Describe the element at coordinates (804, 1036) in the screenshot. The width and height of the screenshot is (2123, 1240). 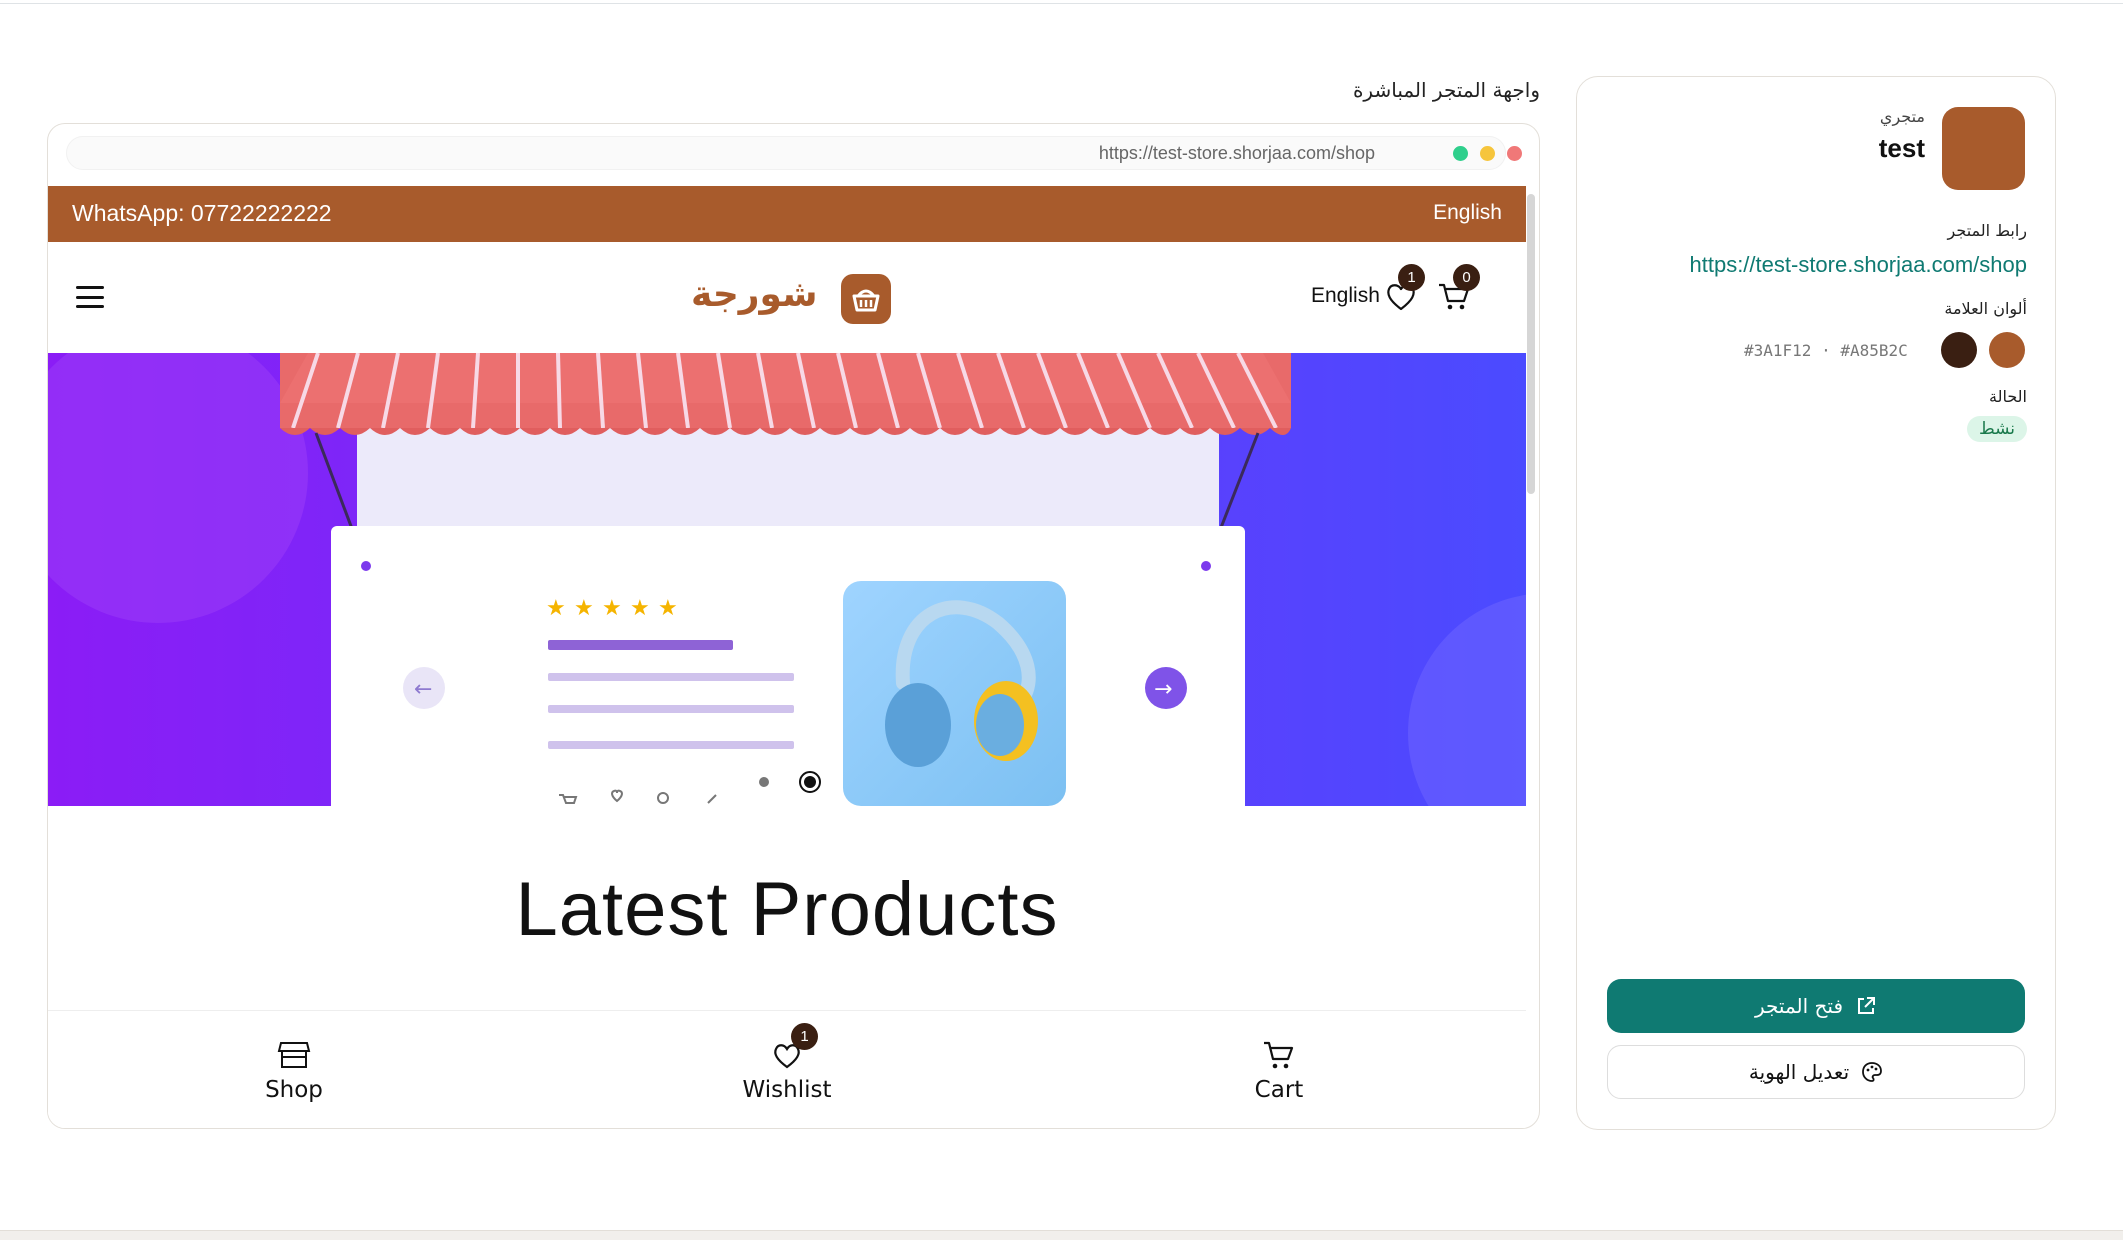
I see `bottom-wishlist-badge: 1` at that location.